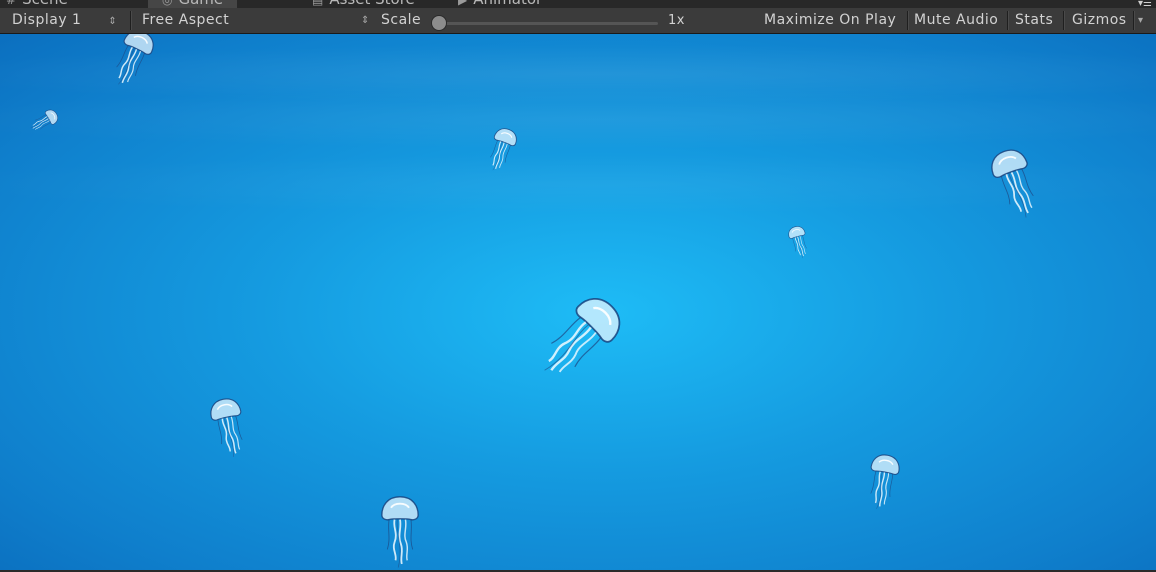 This screenshot has height=572, width=1156. Describe the element at coordinates (167, 3) in the screenshot. I see `game-icon: ◎` at that location.